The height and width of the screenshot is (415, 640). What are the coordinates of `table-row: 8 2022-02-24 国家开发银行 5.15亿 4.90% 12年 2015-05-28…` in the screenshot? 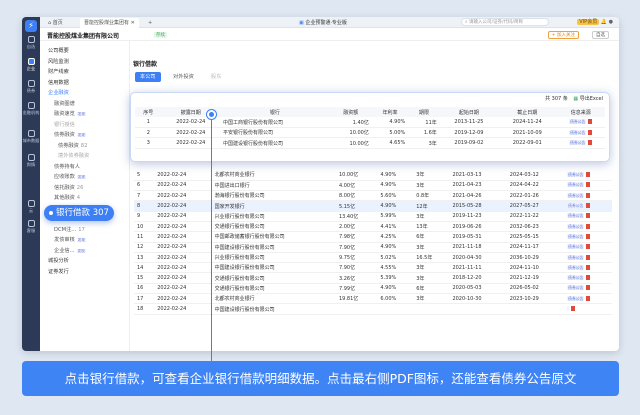 It's located at (373, 206).